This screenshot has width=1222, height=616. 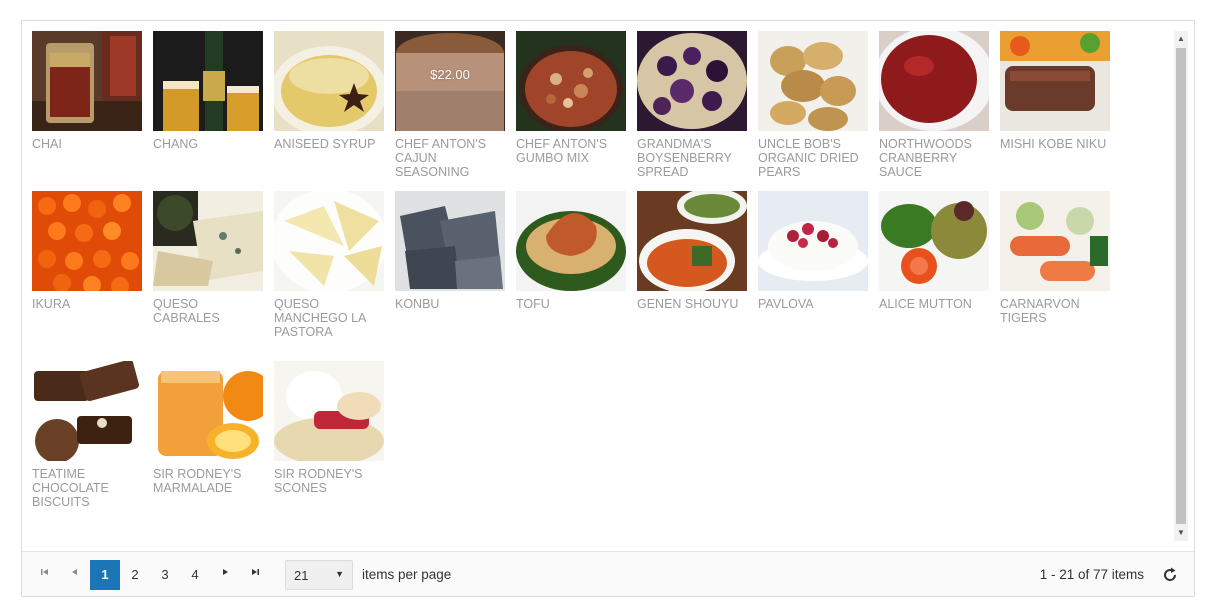 I want to click on product-name: CARNARVON TIGERS, so click(x=1040, y=311).